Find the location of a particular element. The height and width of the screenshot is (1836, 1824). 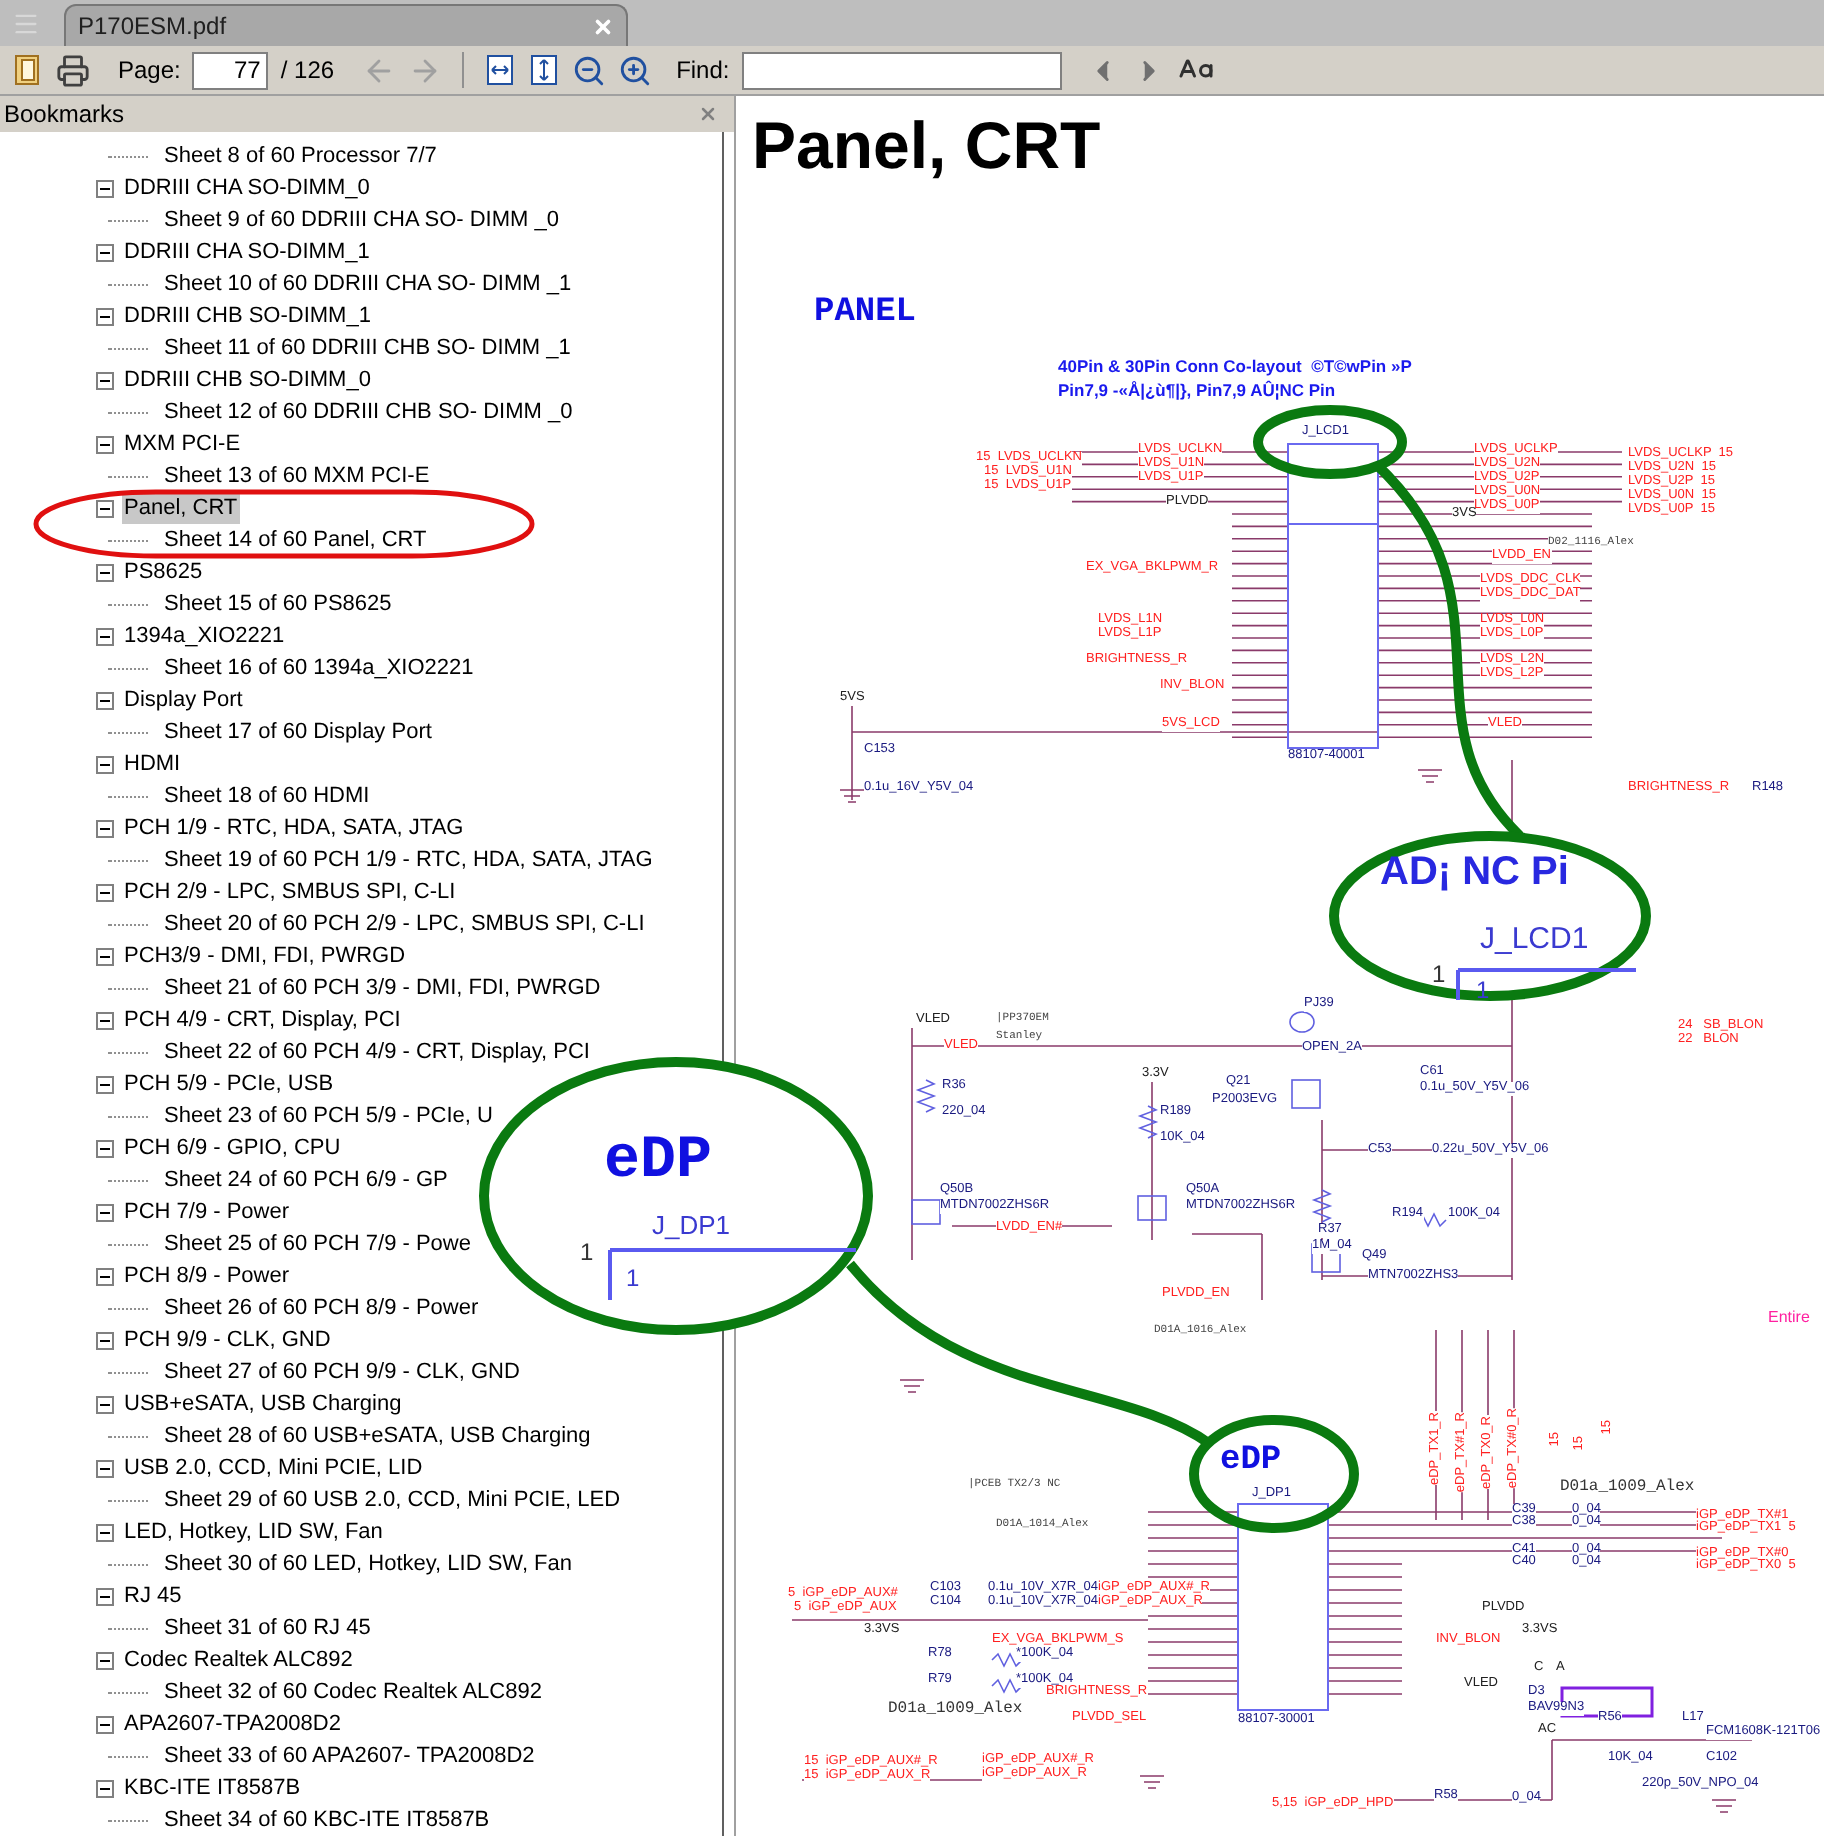

bookmark-item: PCH 9/9 - CLK, GND is located at coordinates (227, 1340).